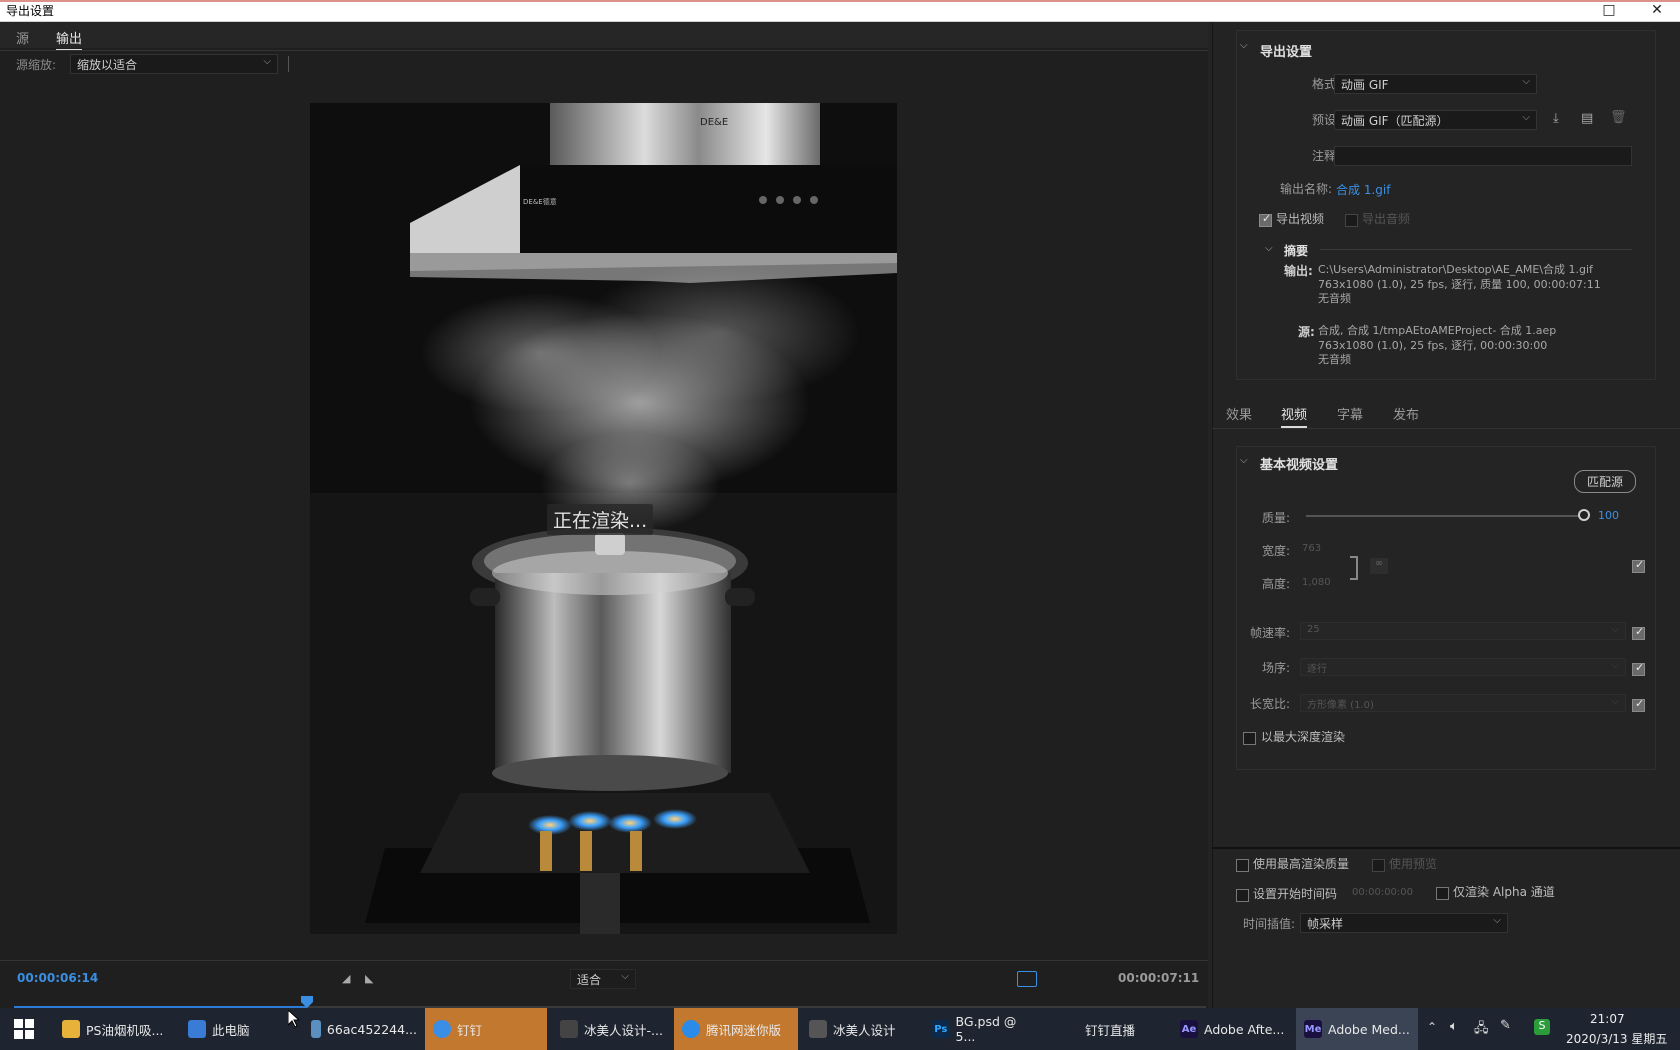  I want to click on taskbar-item: 钉钉直播, so click(1127, 1029).